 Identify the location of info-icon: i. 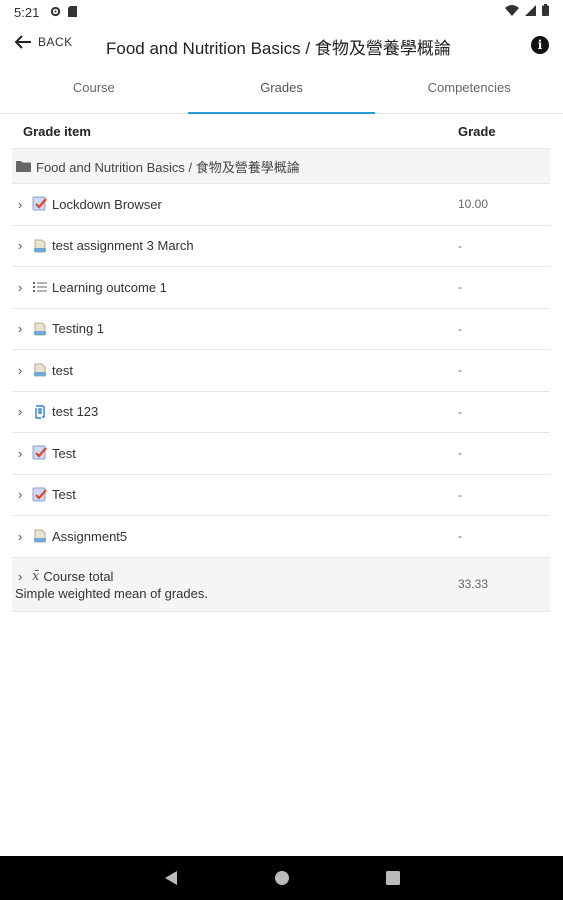
(540, 45).